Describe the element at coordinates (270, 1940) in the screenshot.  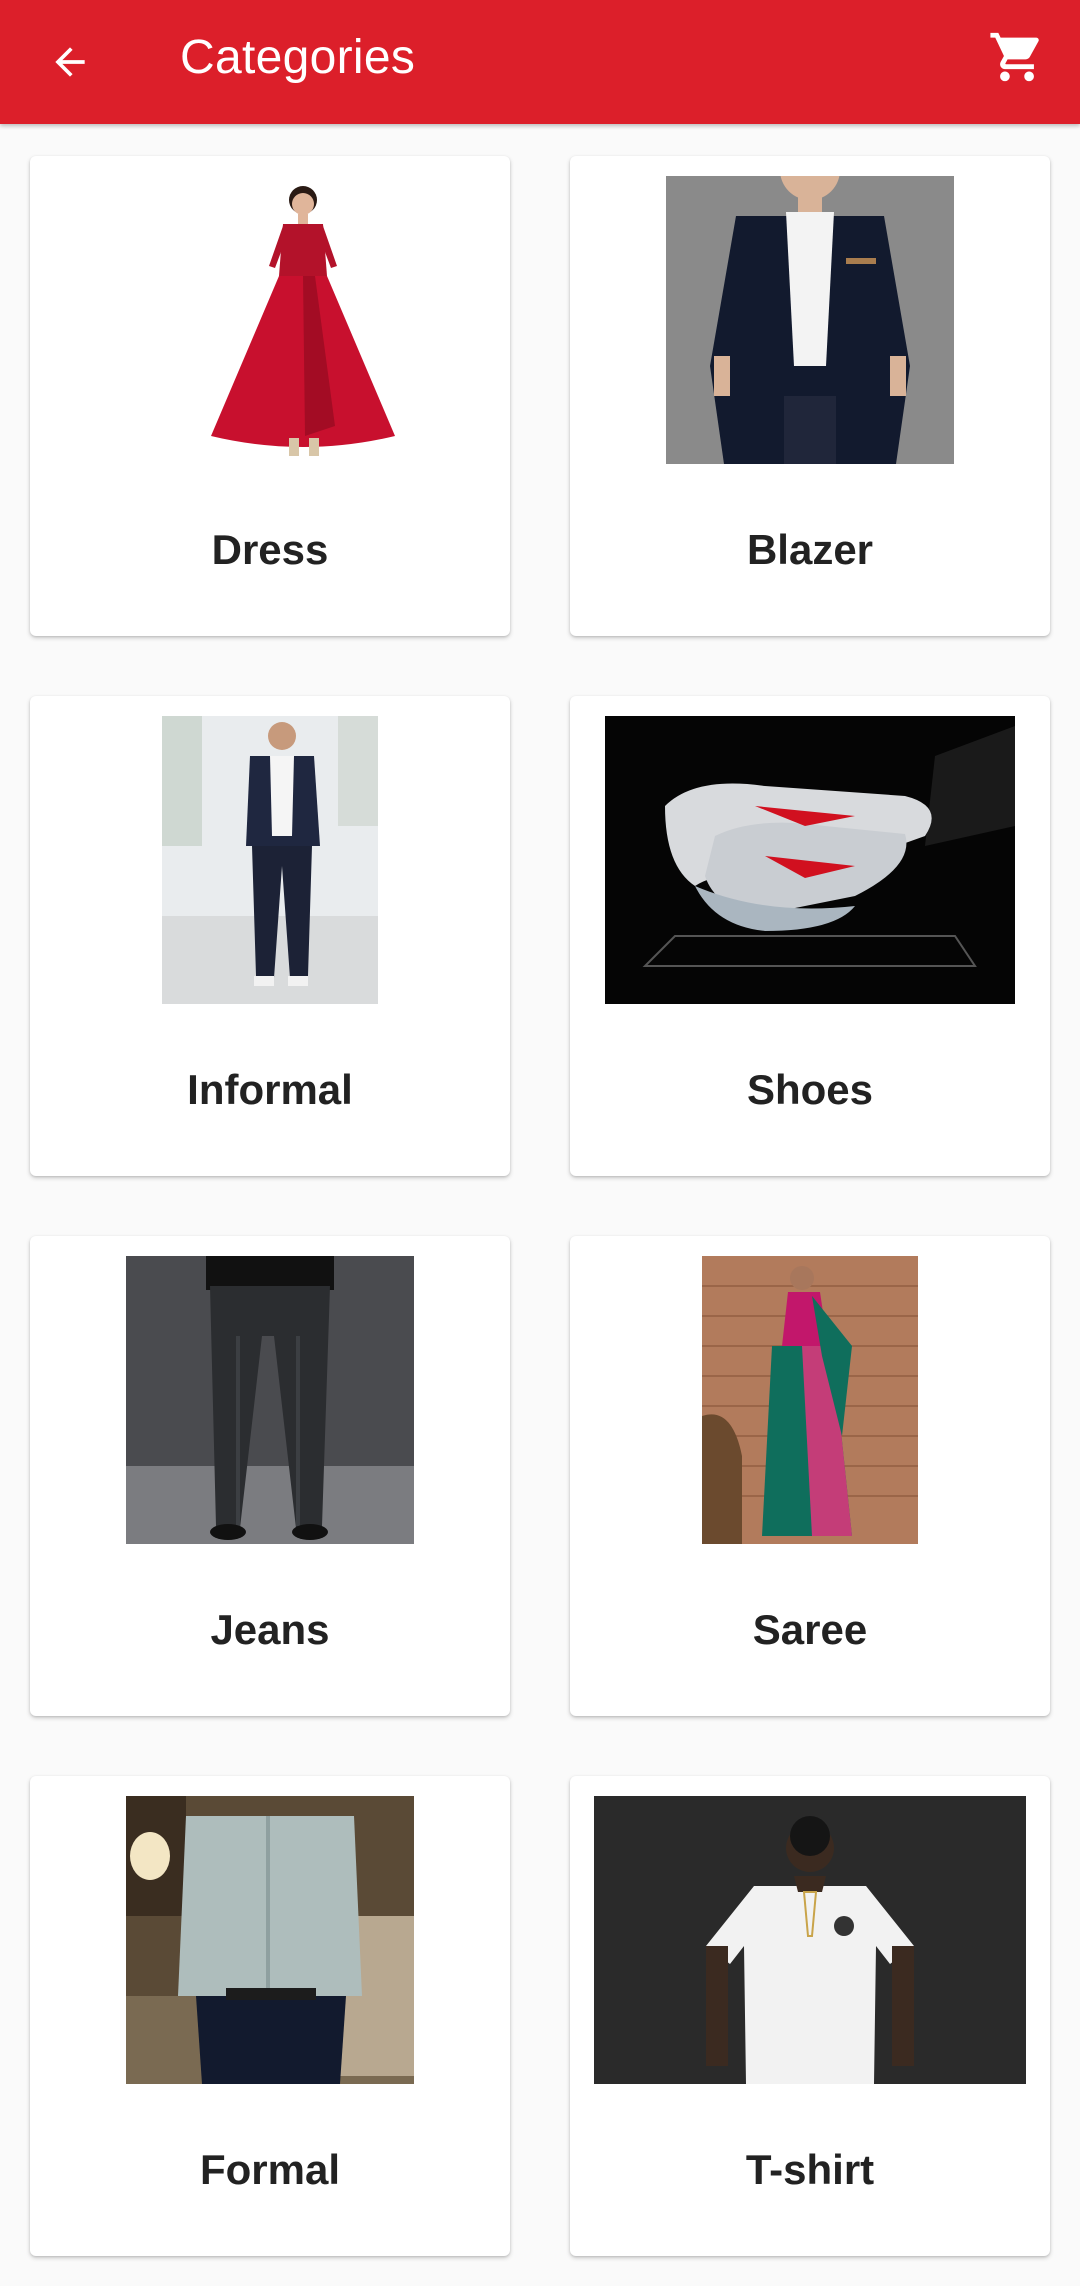
I see `formal-image` at that location.